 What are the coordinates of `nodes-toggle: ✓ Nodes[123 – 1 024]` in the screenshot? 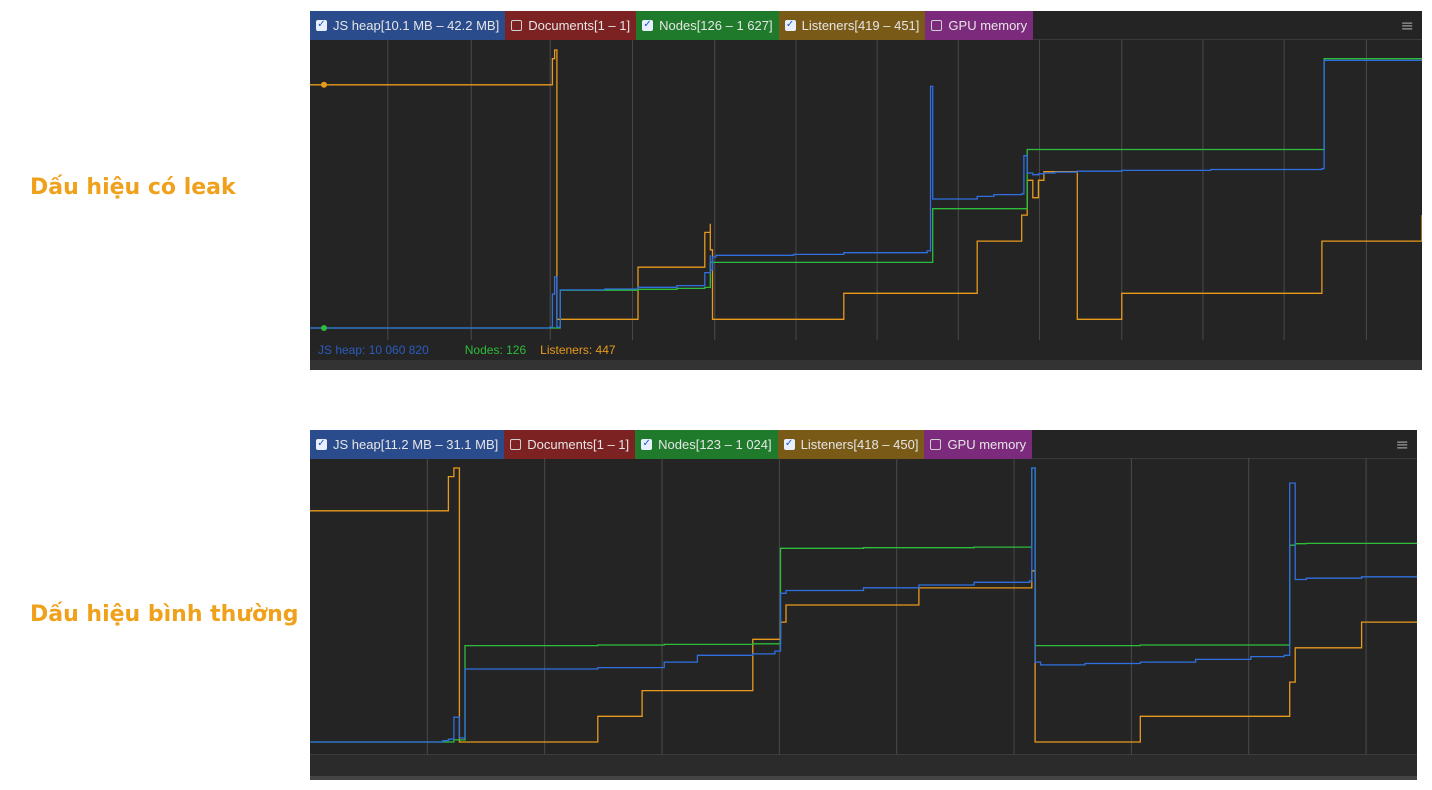 It's located at (706, 444).